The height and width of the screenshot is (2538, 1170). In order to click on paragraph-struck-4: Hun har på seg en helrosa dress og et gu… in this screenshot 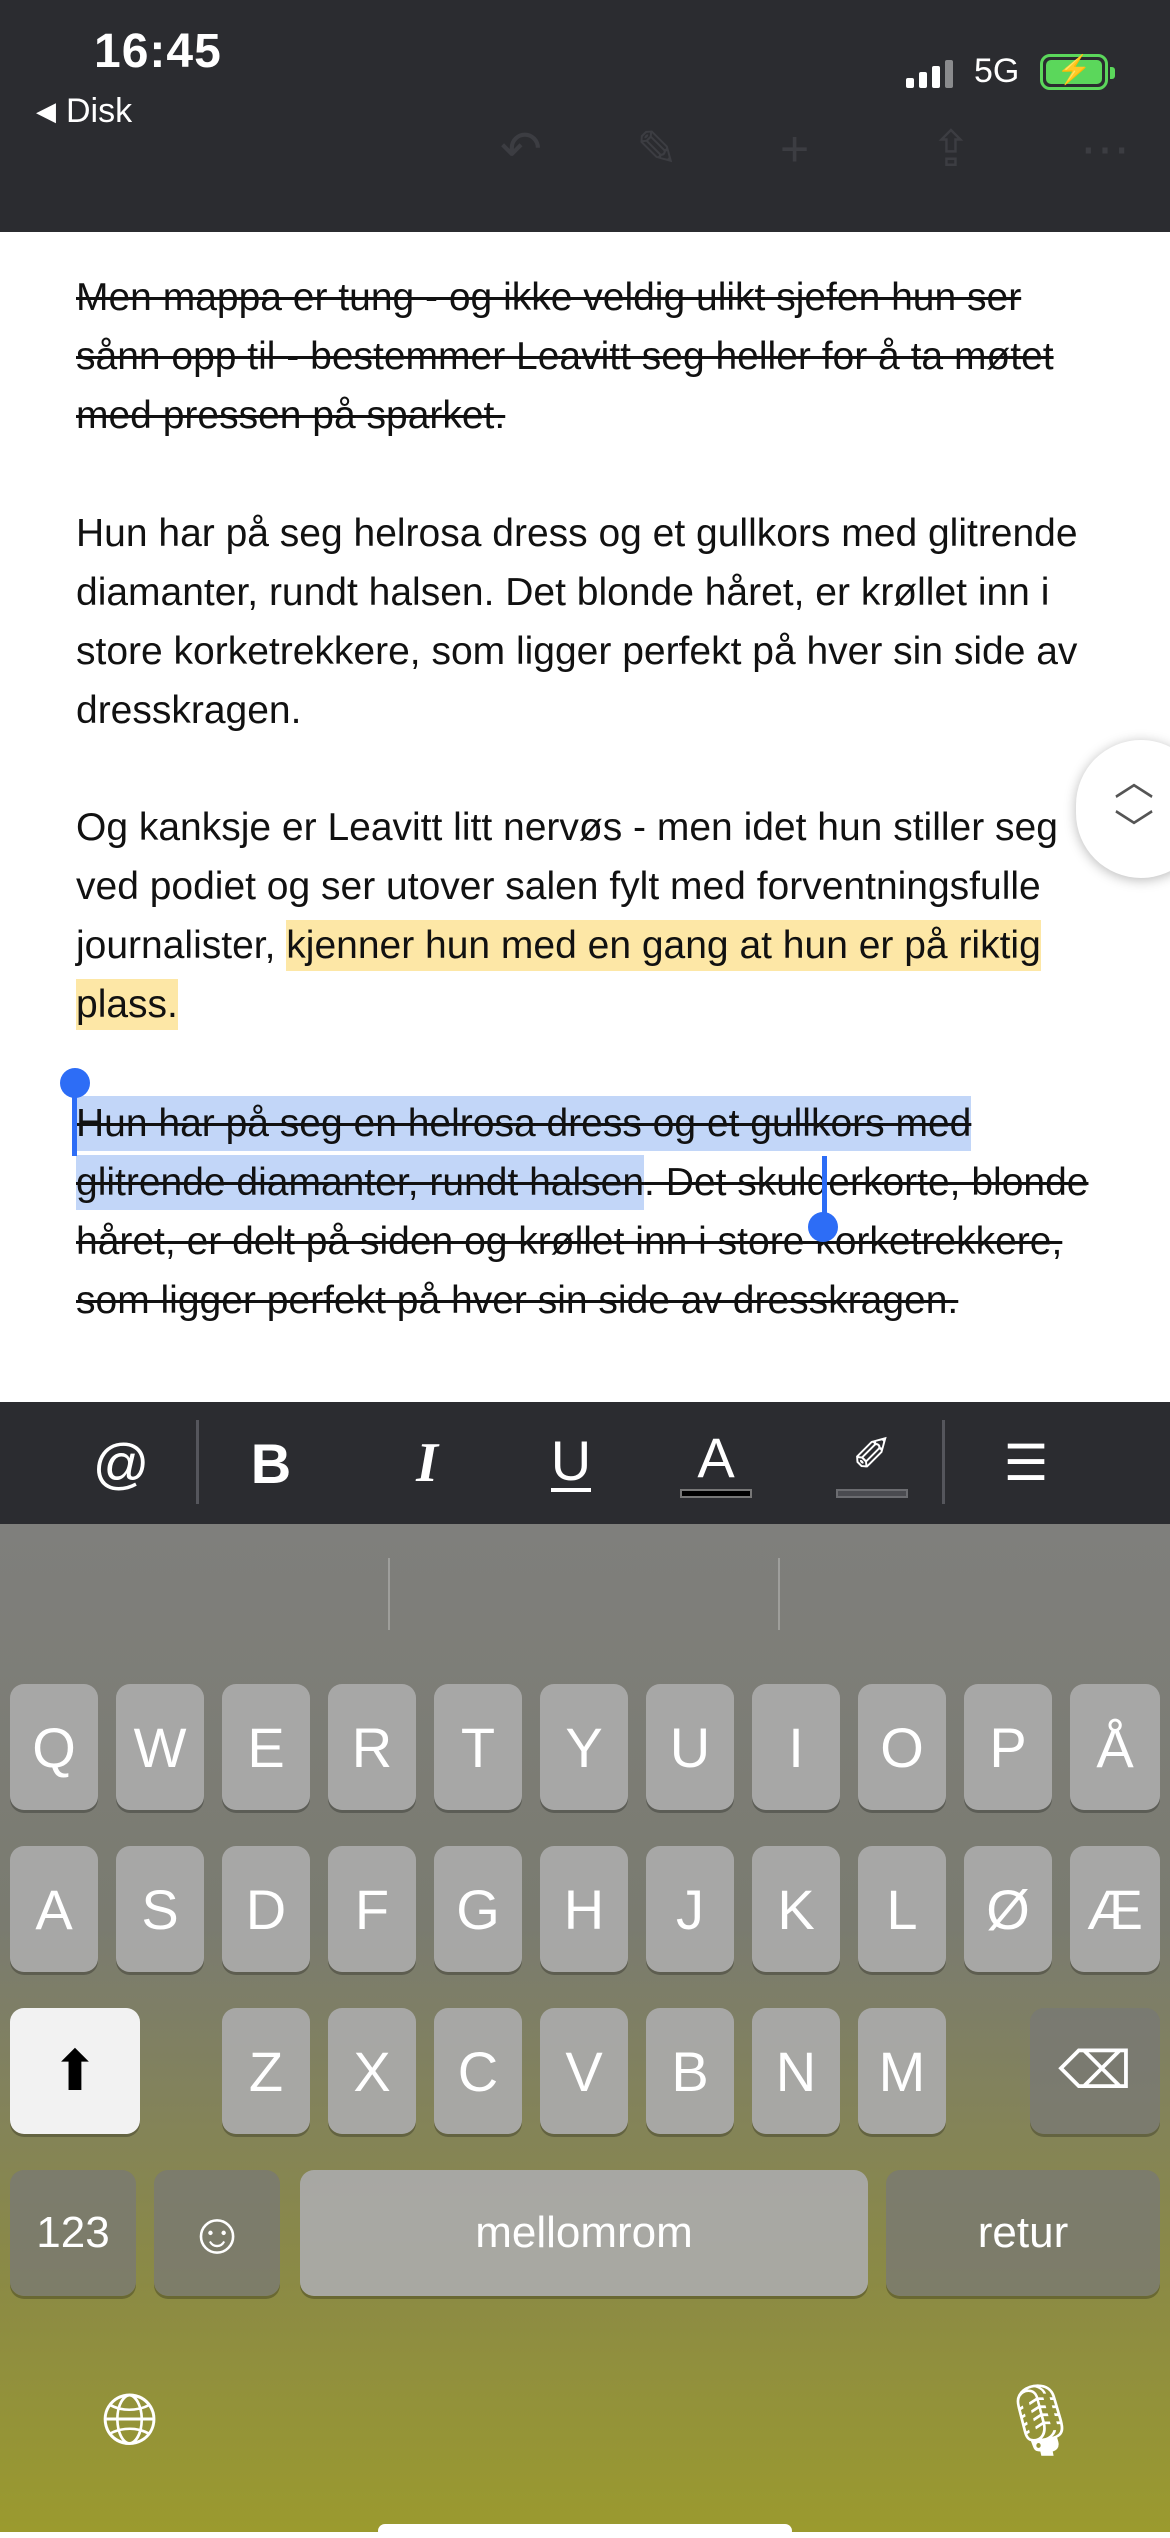, I will do `click(591, 1212)`.